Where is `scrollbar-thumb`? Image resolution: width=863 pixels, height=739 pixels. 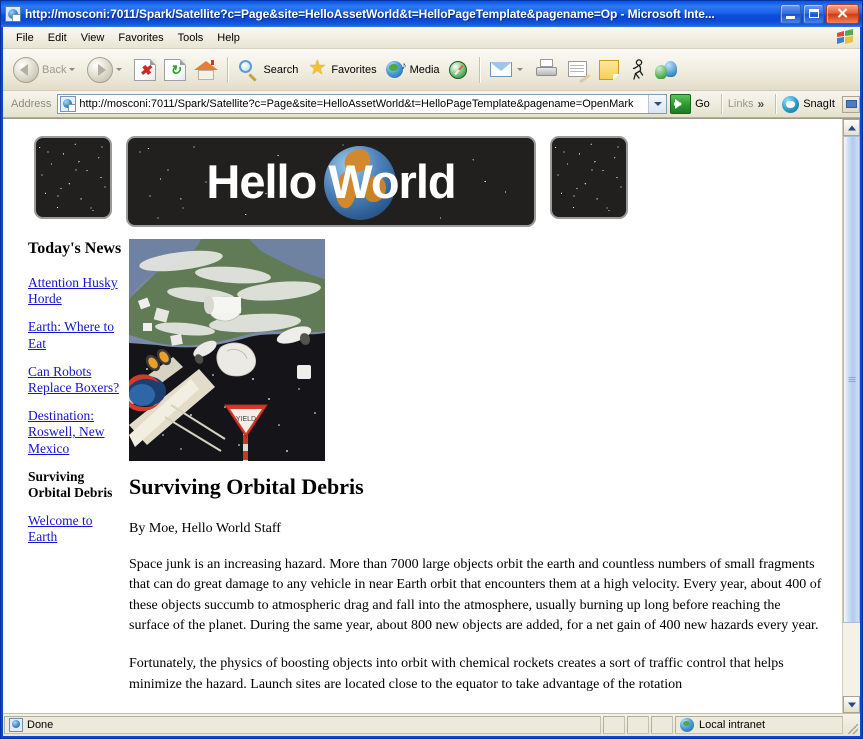
scrollbar-thumb is located at coordinates (851, 379).